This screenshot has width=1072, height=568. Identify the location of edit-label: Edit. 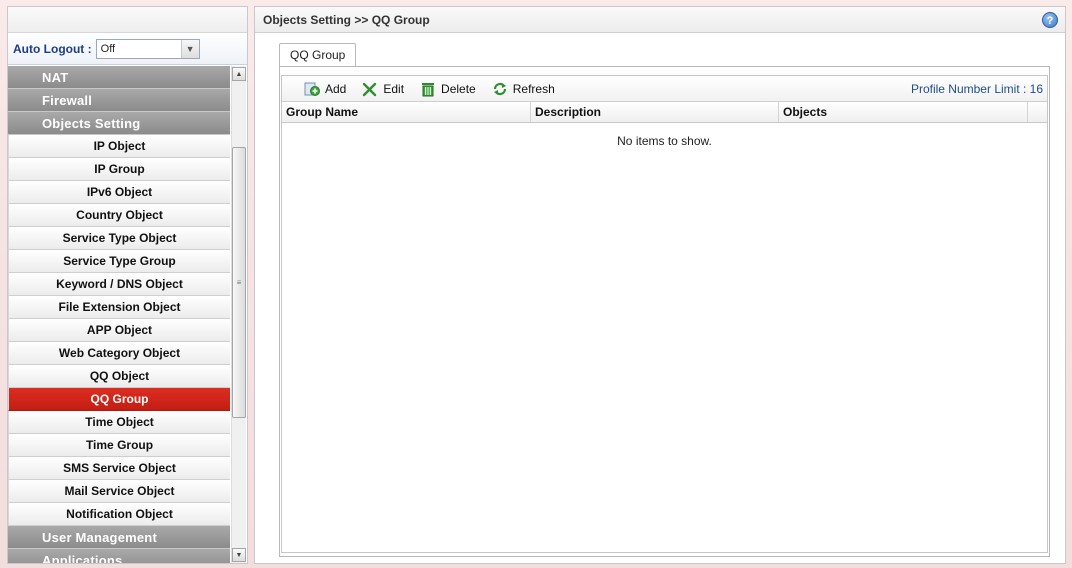
(394, 88).